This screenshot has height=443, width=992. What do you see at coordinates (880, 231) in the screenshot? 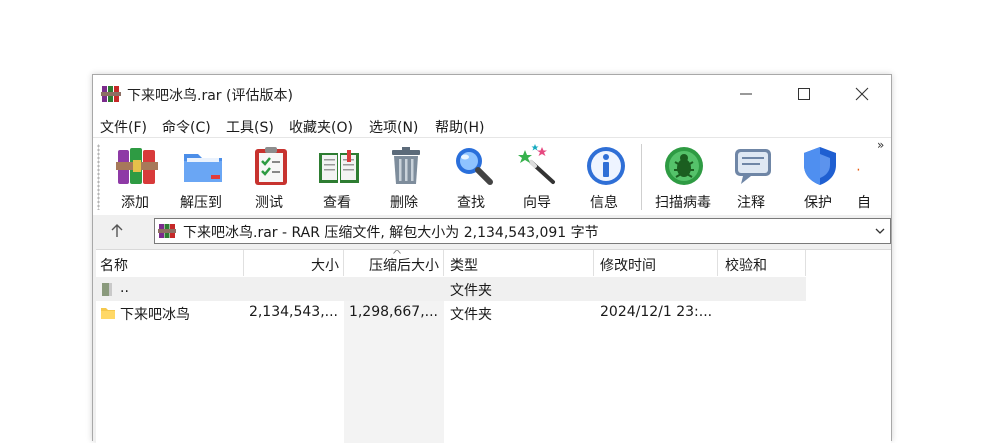
I see `chevron-down-icon` at bounding box center [880, 231].